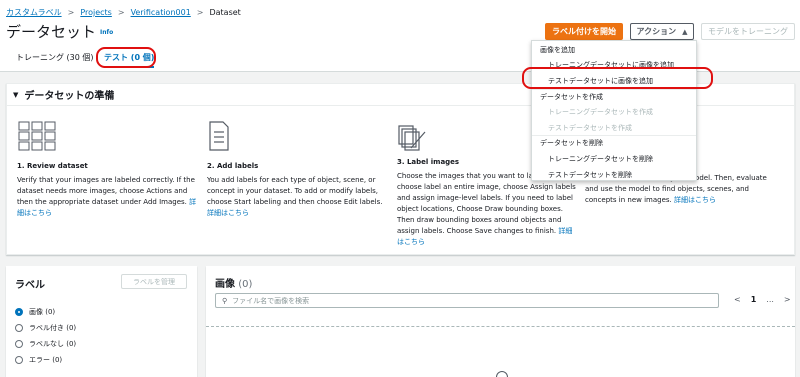  Describe the element at coordinates (617, 78) in the screenshot. I see `highlight-oval-add-test-images` at that location.